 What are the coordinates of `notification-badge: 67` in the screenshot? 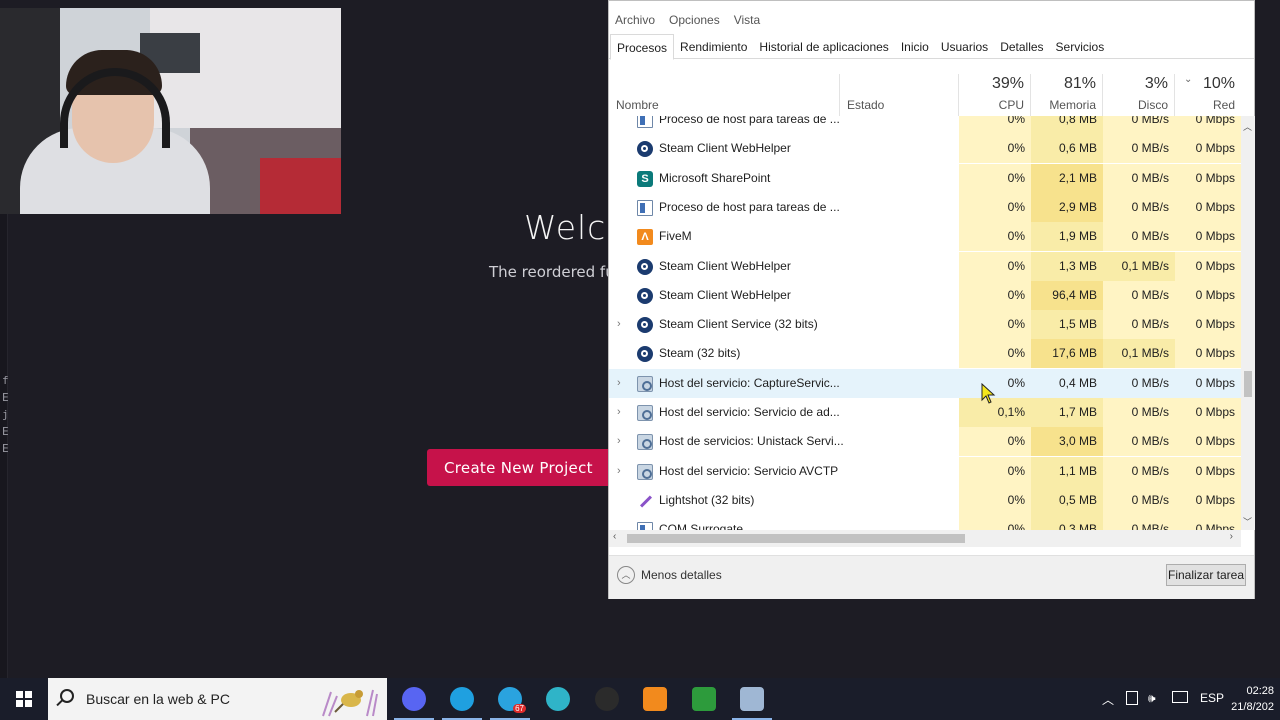 It's located at (519, 708).